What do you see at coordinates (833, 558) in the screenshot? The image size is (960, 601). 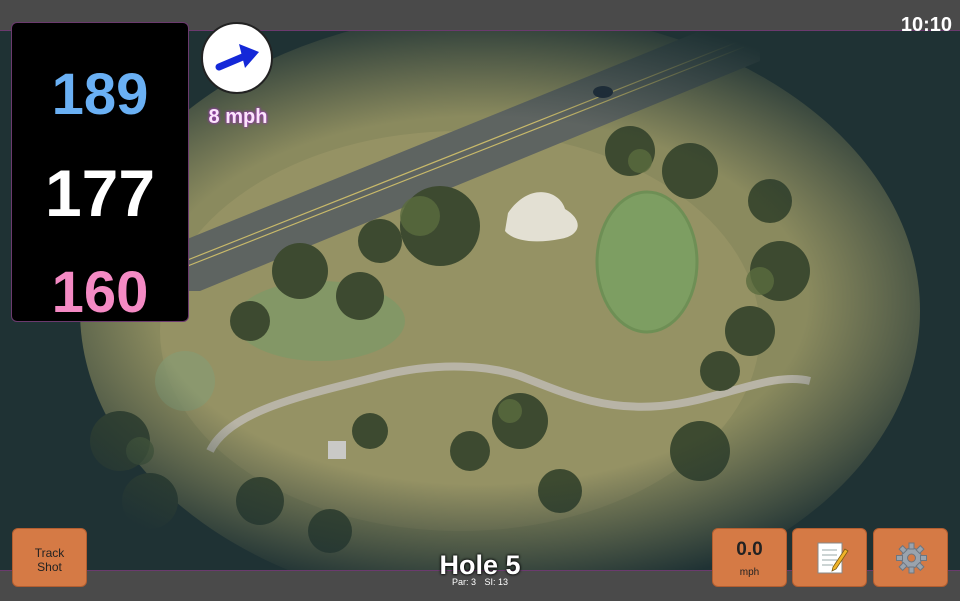 I see `notepad-icon` at bounding box center [833, 558].